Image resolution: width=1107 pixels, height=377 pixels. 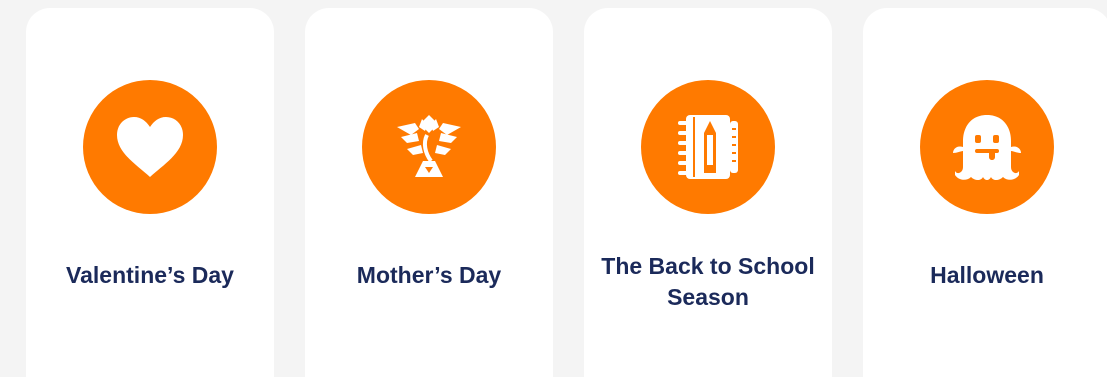 I want to click on card-title: Halloween, so click(x=987, y=275).